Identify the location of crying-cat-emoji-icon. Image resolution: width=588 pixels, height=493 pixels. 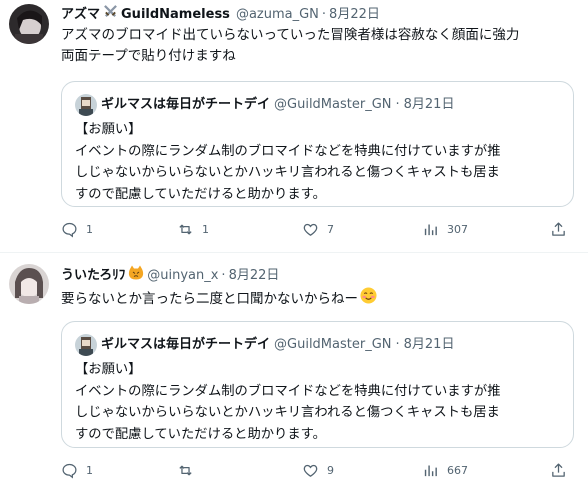
(136, 275).